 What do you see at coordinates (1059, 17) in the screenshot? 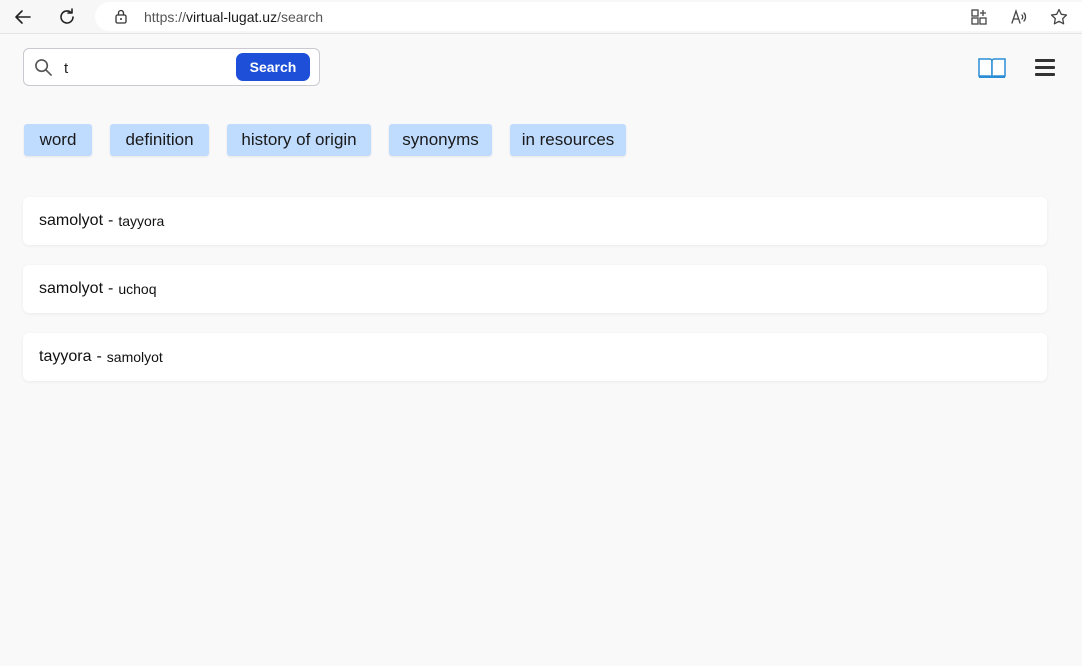
I see `star-icon` at bounding box center [1059, 17].